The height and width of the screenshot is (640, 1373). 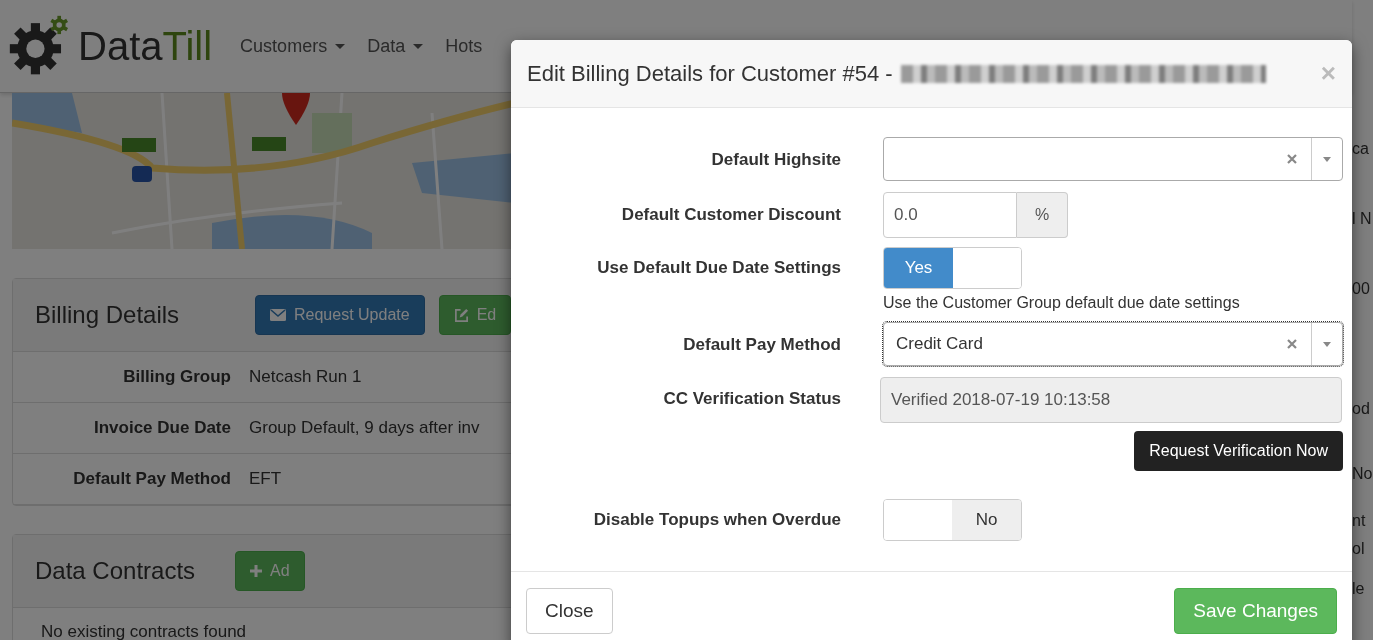 I want to click on brand-name: DataTill, so click(x=145, y=46).